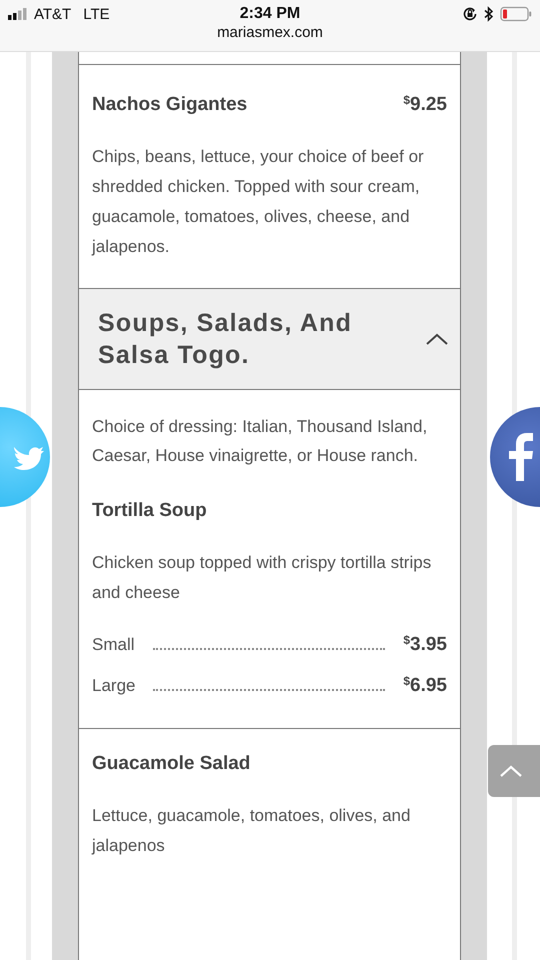  I want to click on carrier-label: AT&T, so click(53, 14).